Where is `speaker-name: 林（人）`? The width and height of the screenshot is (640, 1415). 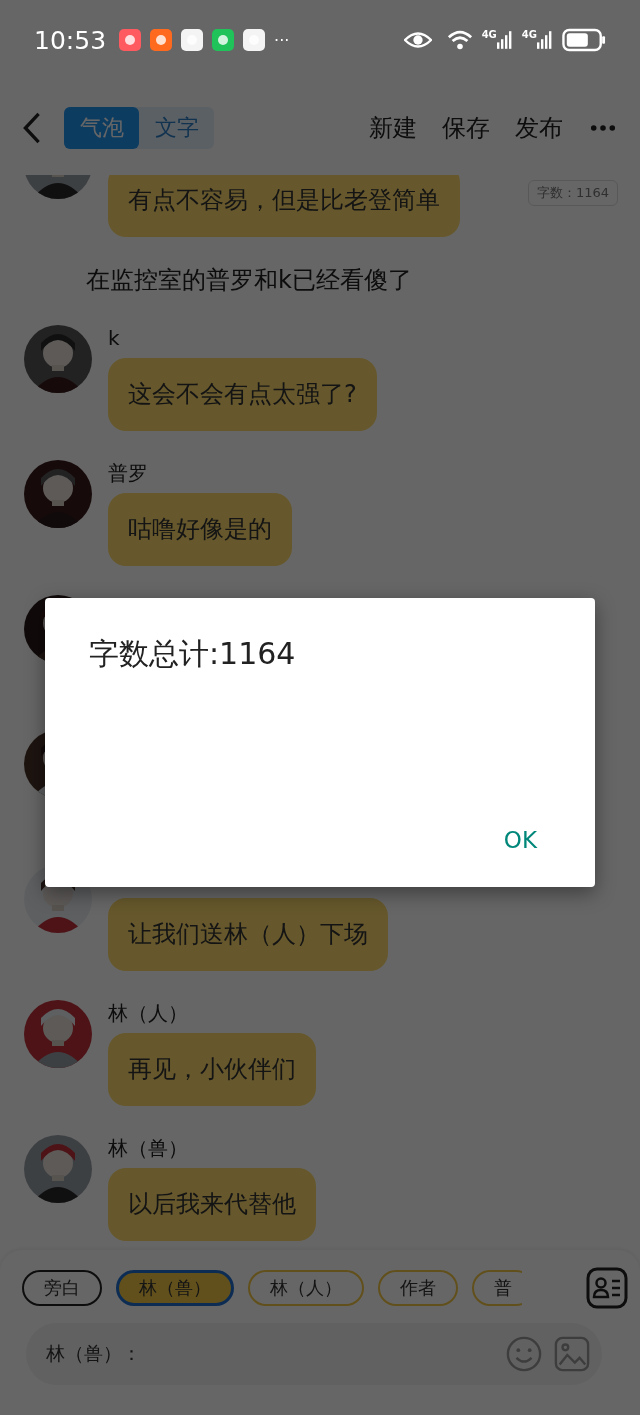 speaker-name: 林（人） is located at coordinates (148, 1013).